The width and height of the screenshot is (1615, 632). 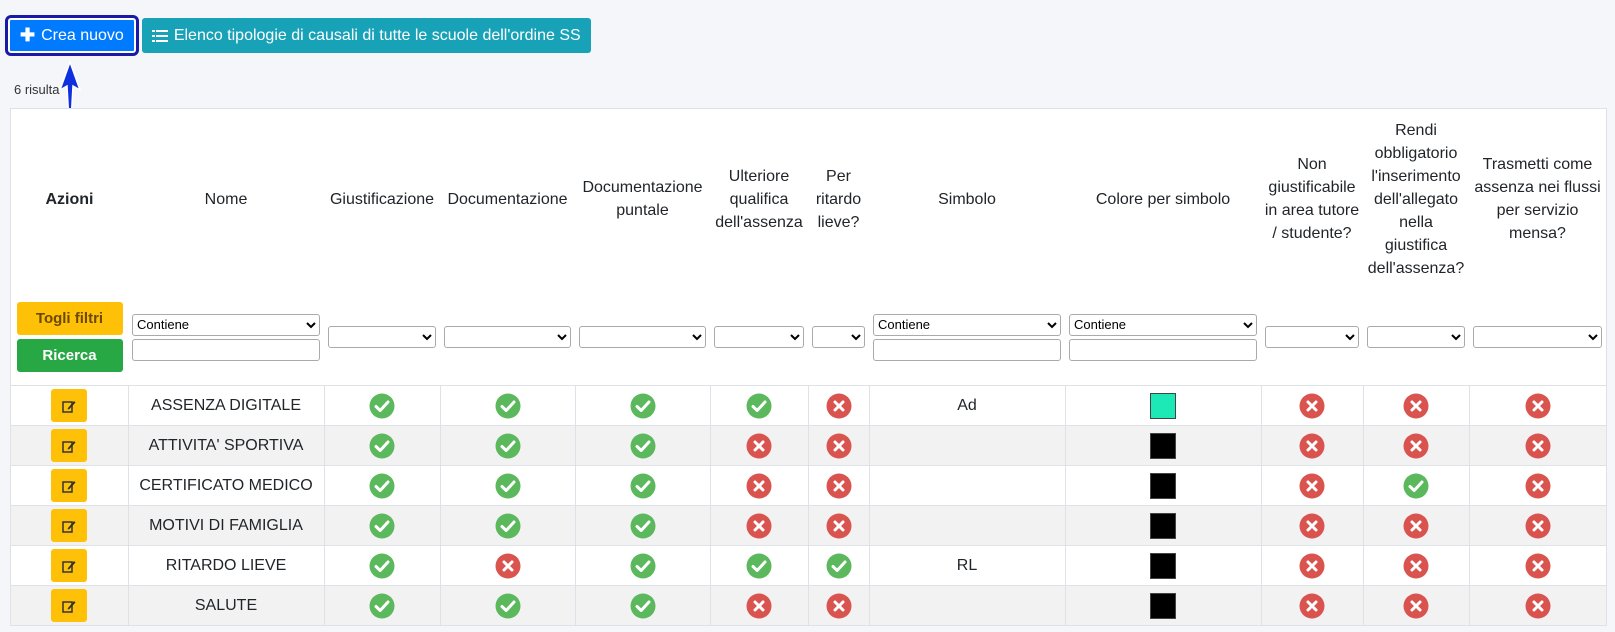 I want to click on filter-simbolo-cell: Contiene, so click(x=967, y=337).